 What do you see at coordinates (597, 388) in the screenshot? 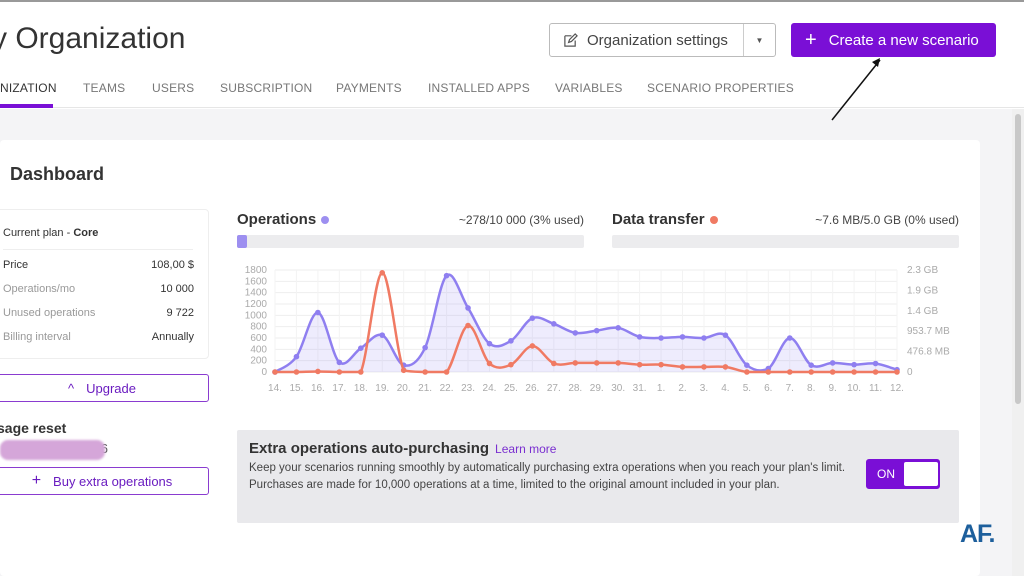
I see `x-tick-label: 29.` at bounding box center [597, 388].